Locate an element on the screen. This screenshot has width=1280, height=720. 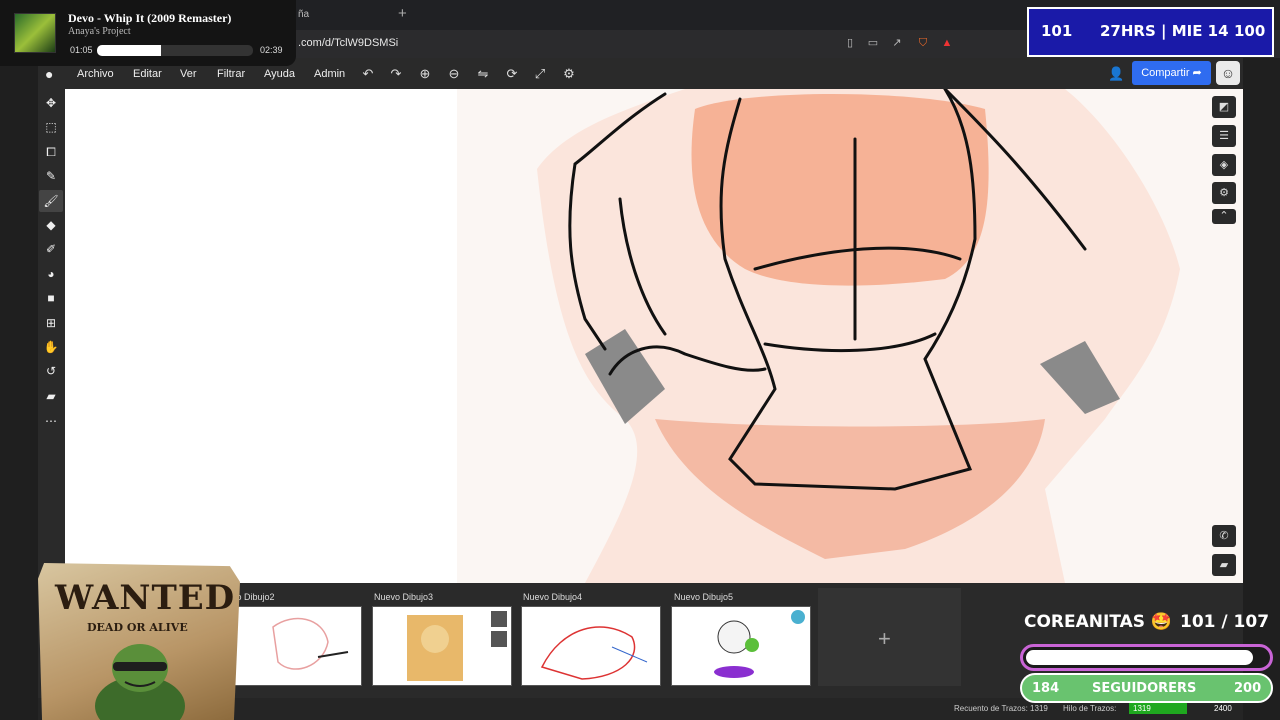
eraser-icon: ◆ is located at coordinates (51, 225).